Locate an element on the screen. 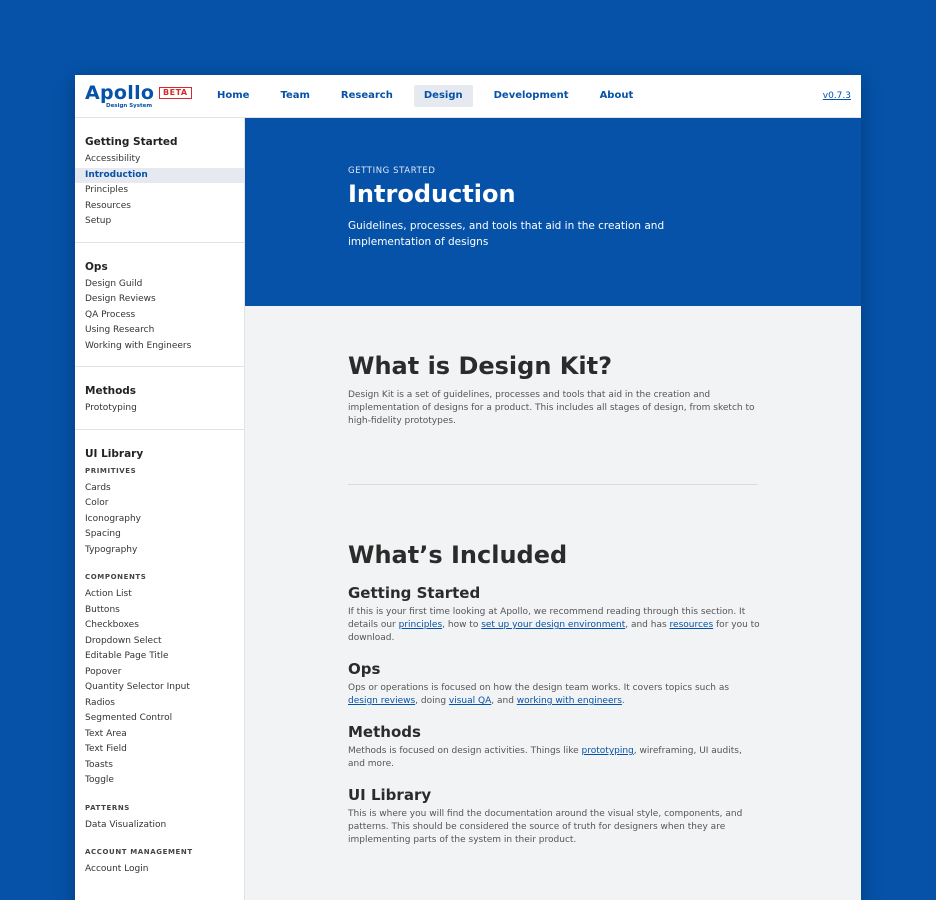 This screenshot has width=936, height=900. section-title: What’s Included is located at coordinates (458, 555).